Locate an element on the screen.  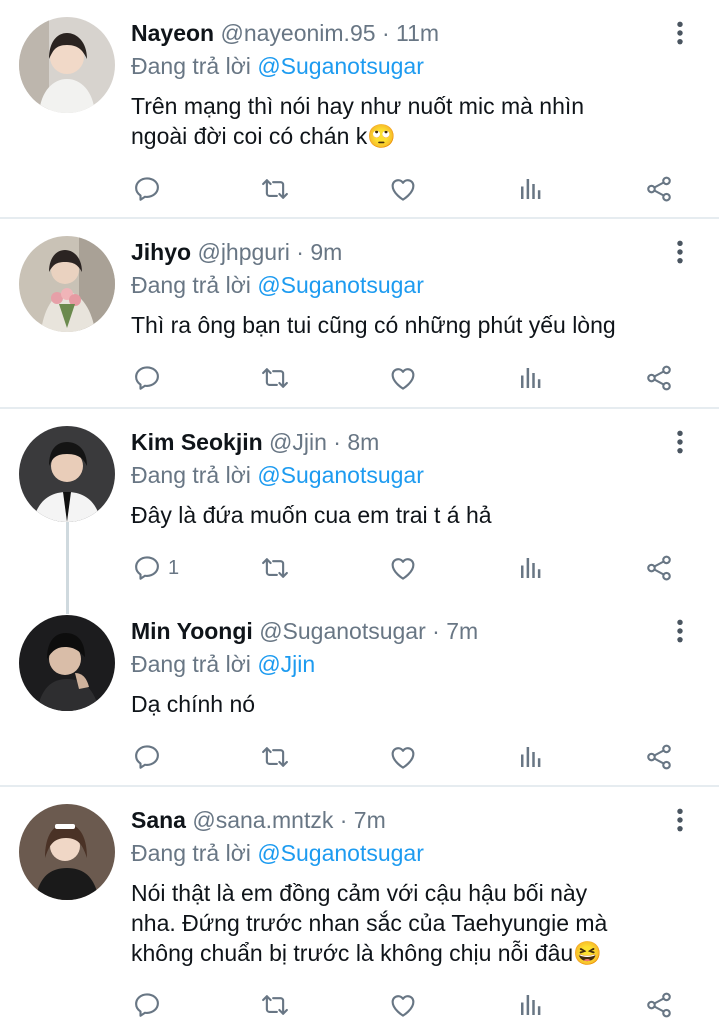
tweet-header: Min Yoongi @Suganotsugar · 7m is located at coordinates (304, 631).